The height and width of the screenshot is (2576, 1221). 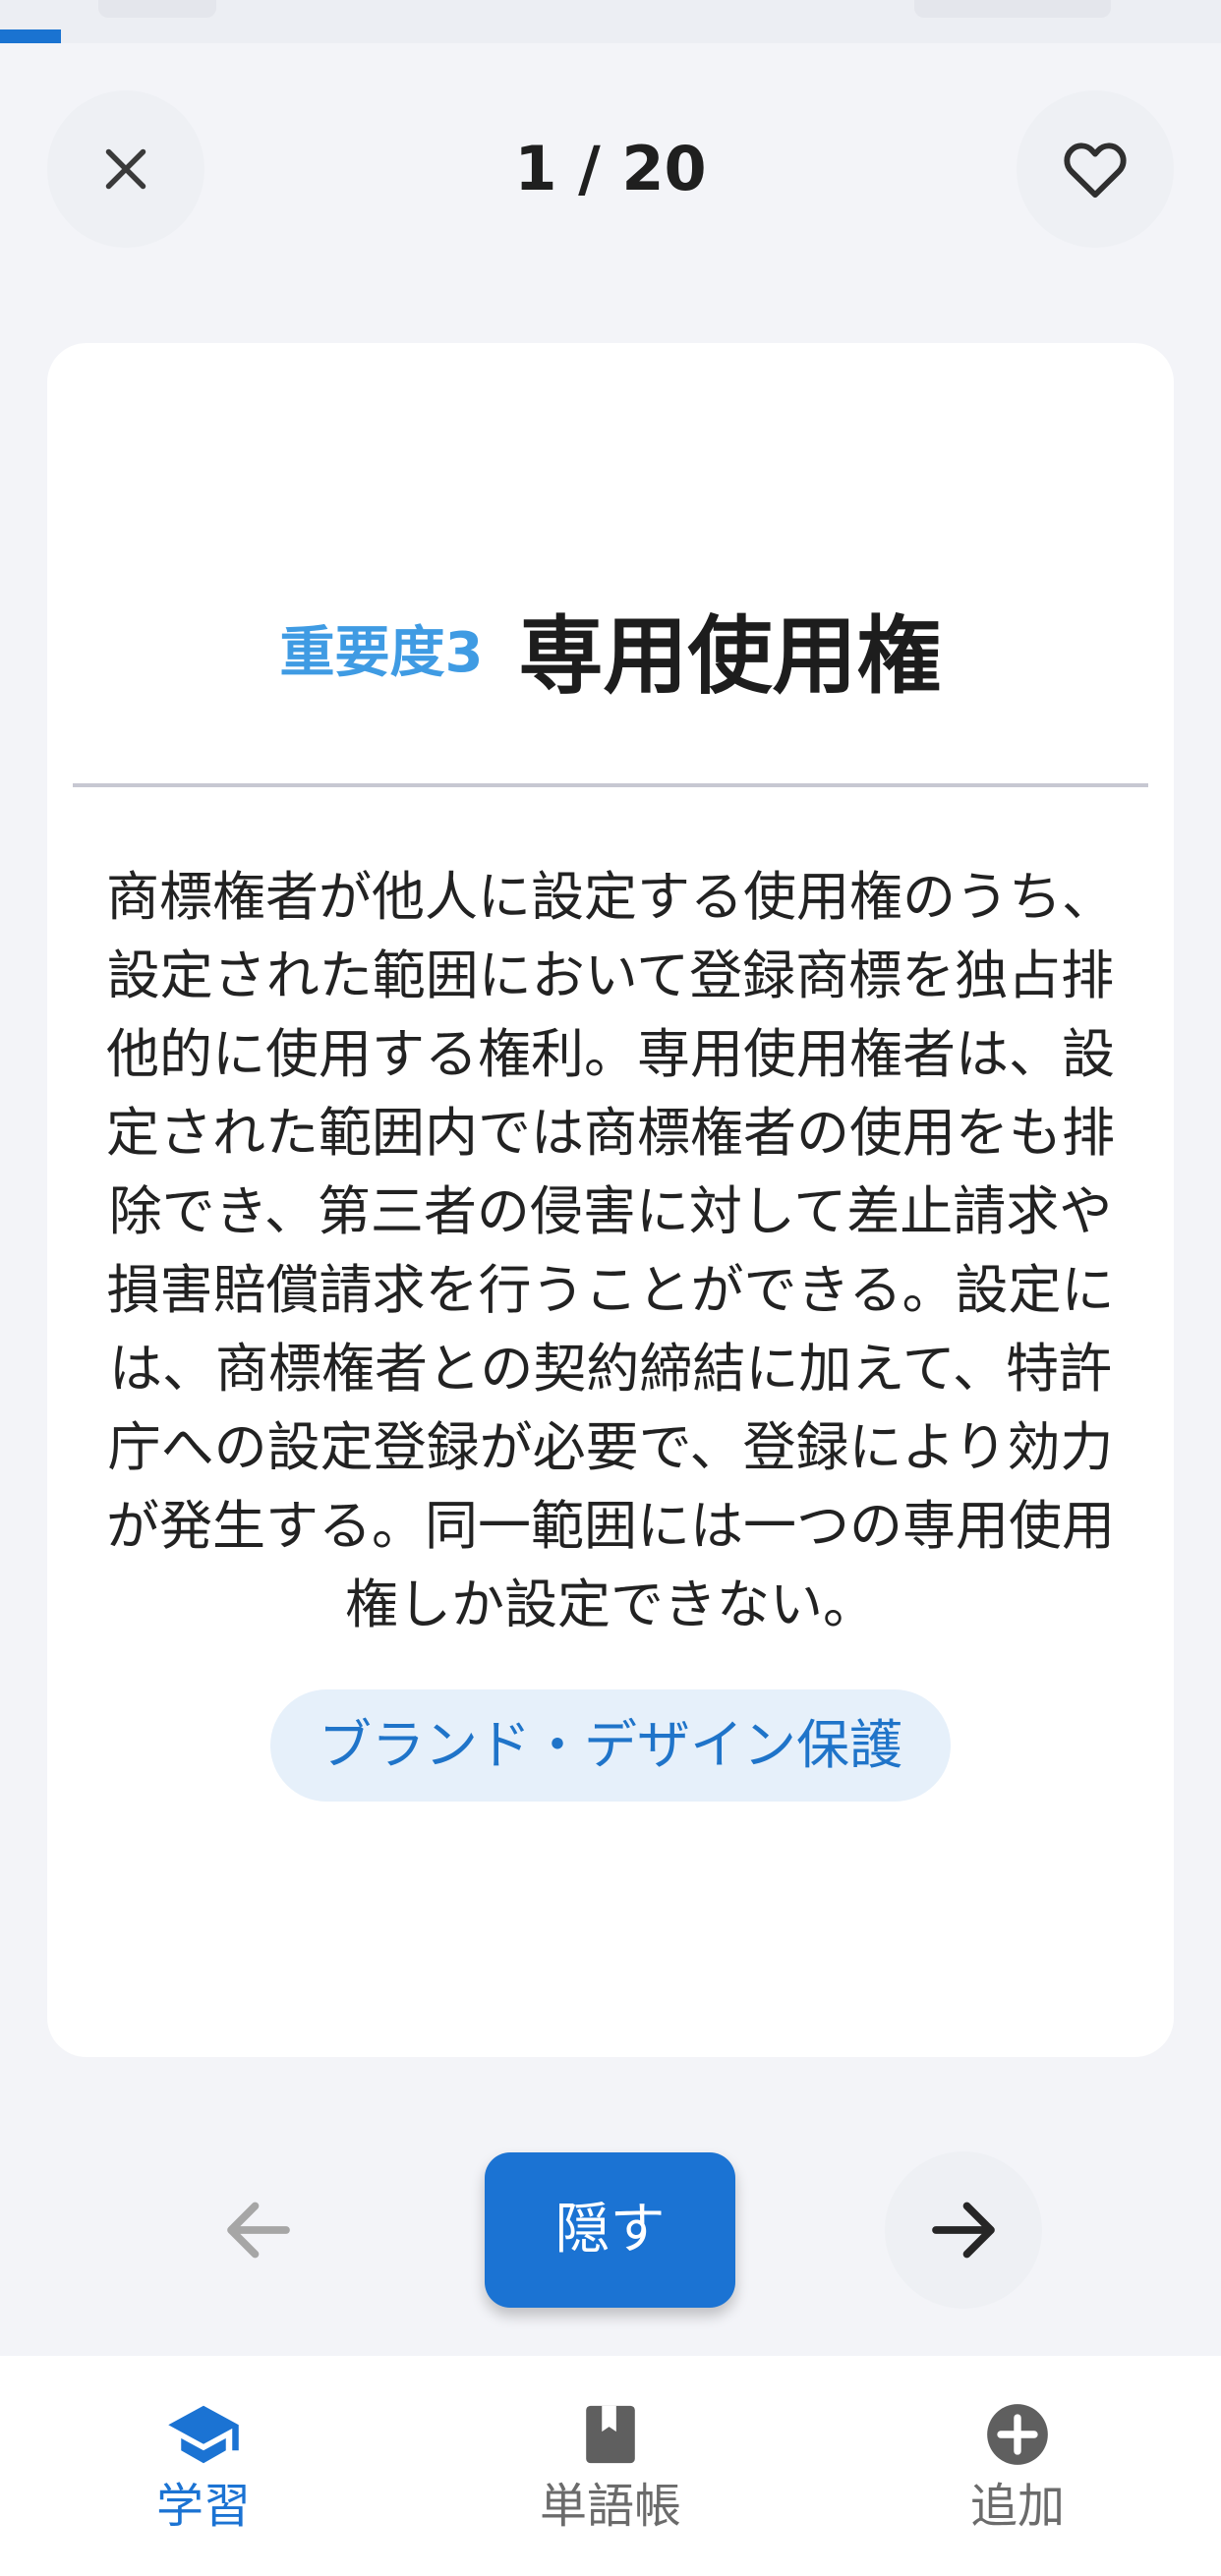 What do you see at coordinates (382, 652) in the screenshot?
I see `importance-label: 重要度3` at bounding box center [382, 652].